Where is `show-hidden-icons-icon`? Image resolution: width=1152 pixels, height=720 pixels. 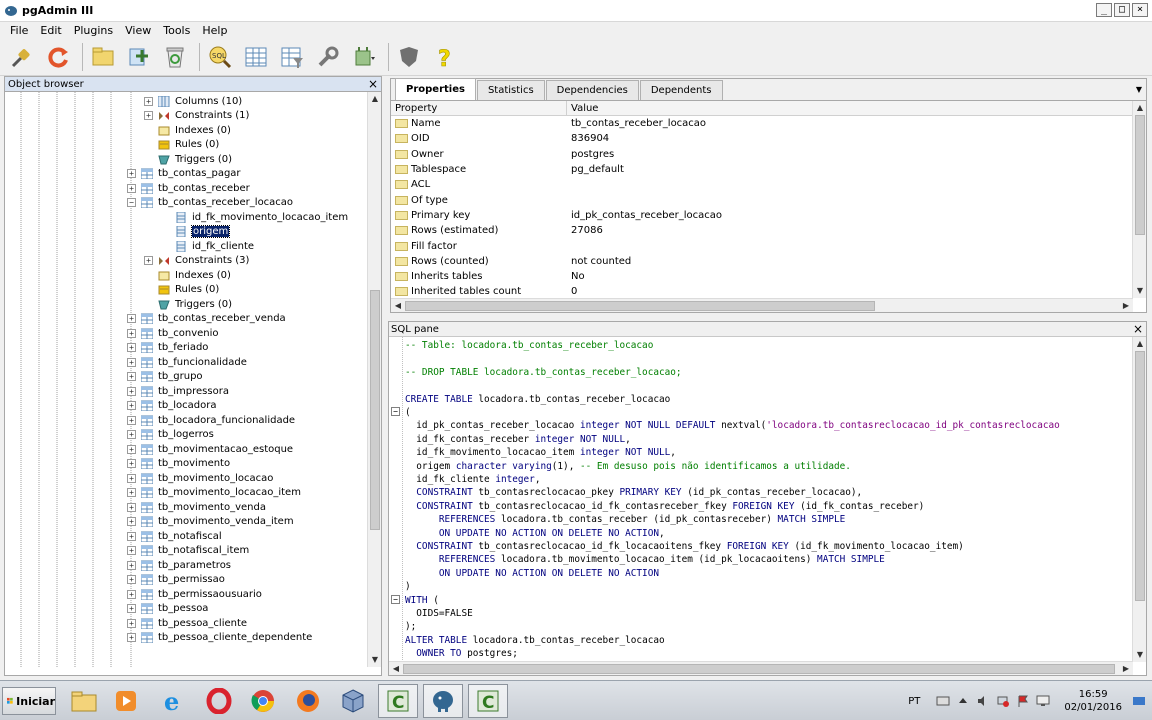
show-hidden-icons-icon is located at coordinates (963, 701).